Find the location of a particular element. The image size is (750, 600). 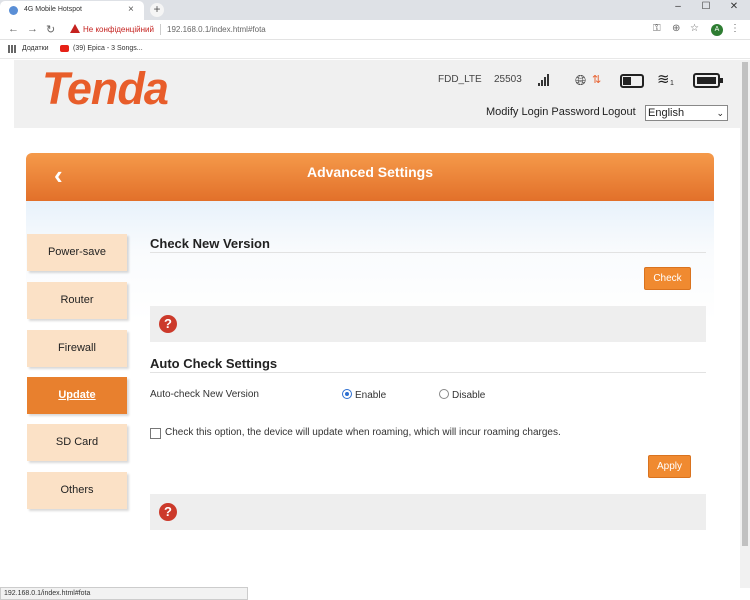

tab-strip: 4G Mobile Hotspot × + – ☐ ✕ is located at coordinates (375, 10).